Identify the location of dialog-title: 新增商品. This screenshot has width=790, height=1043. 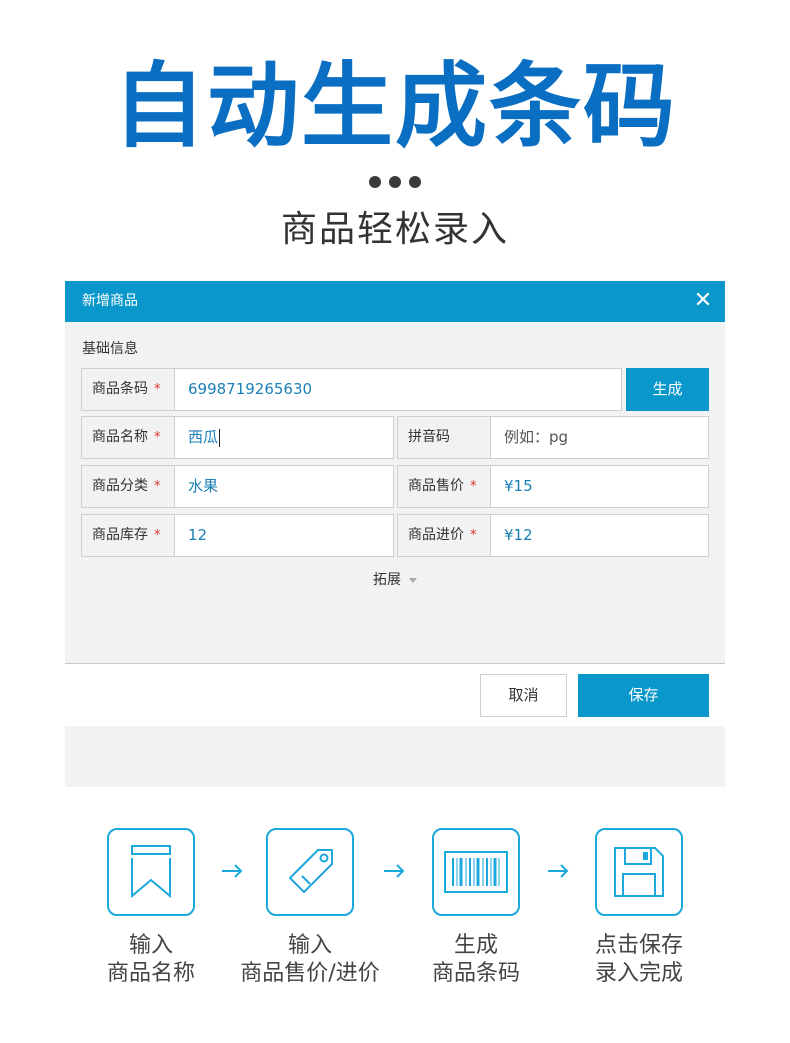
(110, 301).